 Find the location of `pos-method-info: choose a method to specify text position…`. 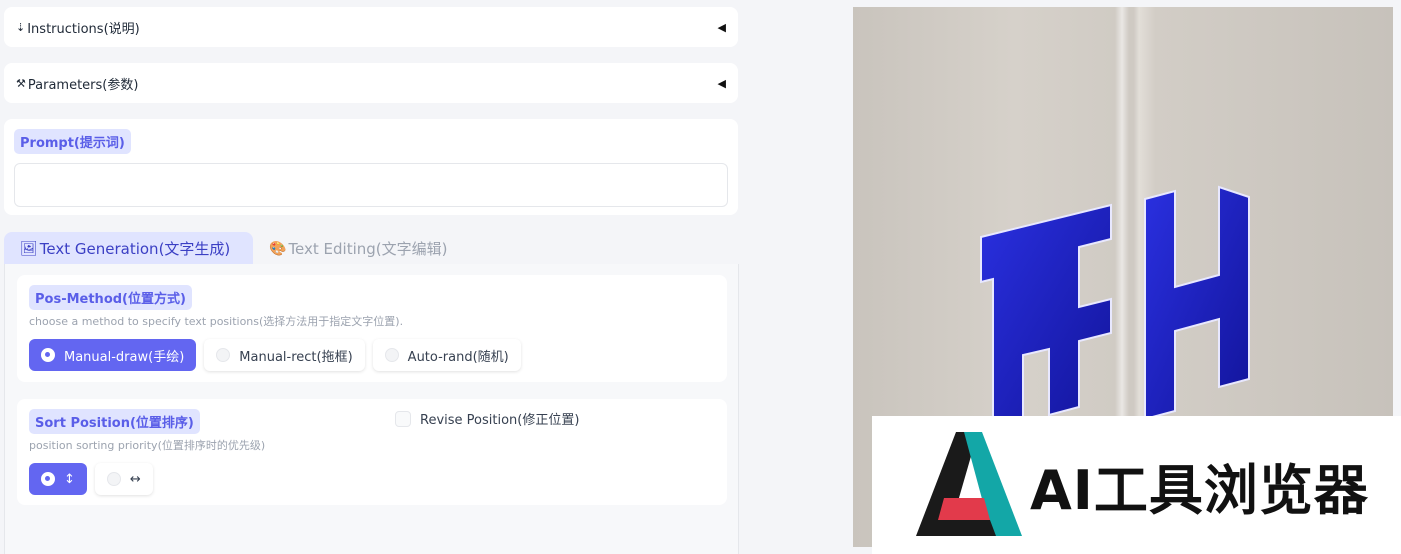

pos-method-info: choose a method to specify text position… is located at coordinates (216, 321).